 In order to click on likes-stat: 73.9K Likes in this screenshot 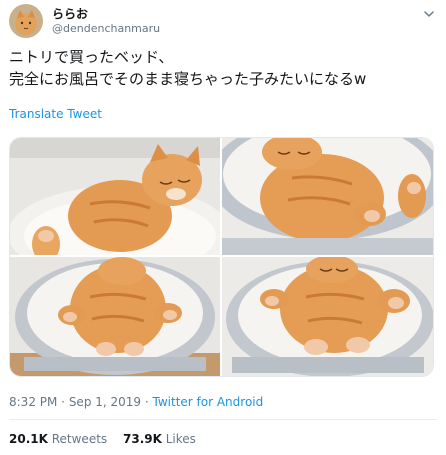, I will do `click(159, 439)`.